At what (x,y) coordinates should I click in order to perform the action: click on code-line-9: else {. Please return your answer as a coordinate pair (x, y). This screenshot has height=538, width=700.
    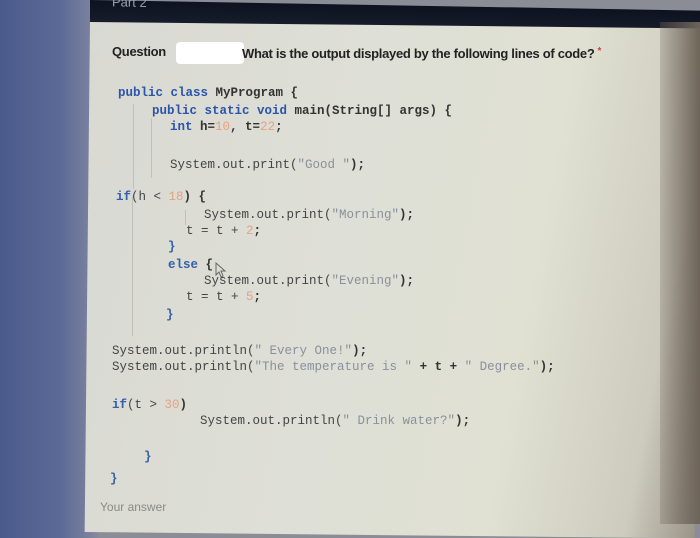
    Looking at the image, I should click on (190, 265).